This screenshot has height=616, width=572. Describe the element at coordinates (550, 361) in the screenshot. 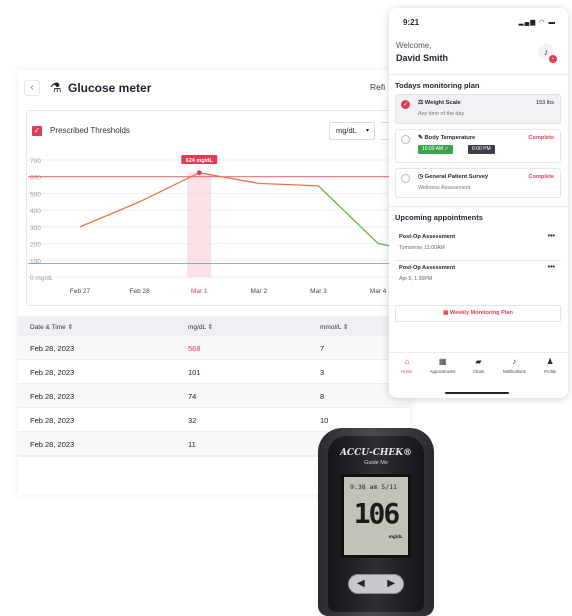

I see `profile-icon: ♟` at that location.